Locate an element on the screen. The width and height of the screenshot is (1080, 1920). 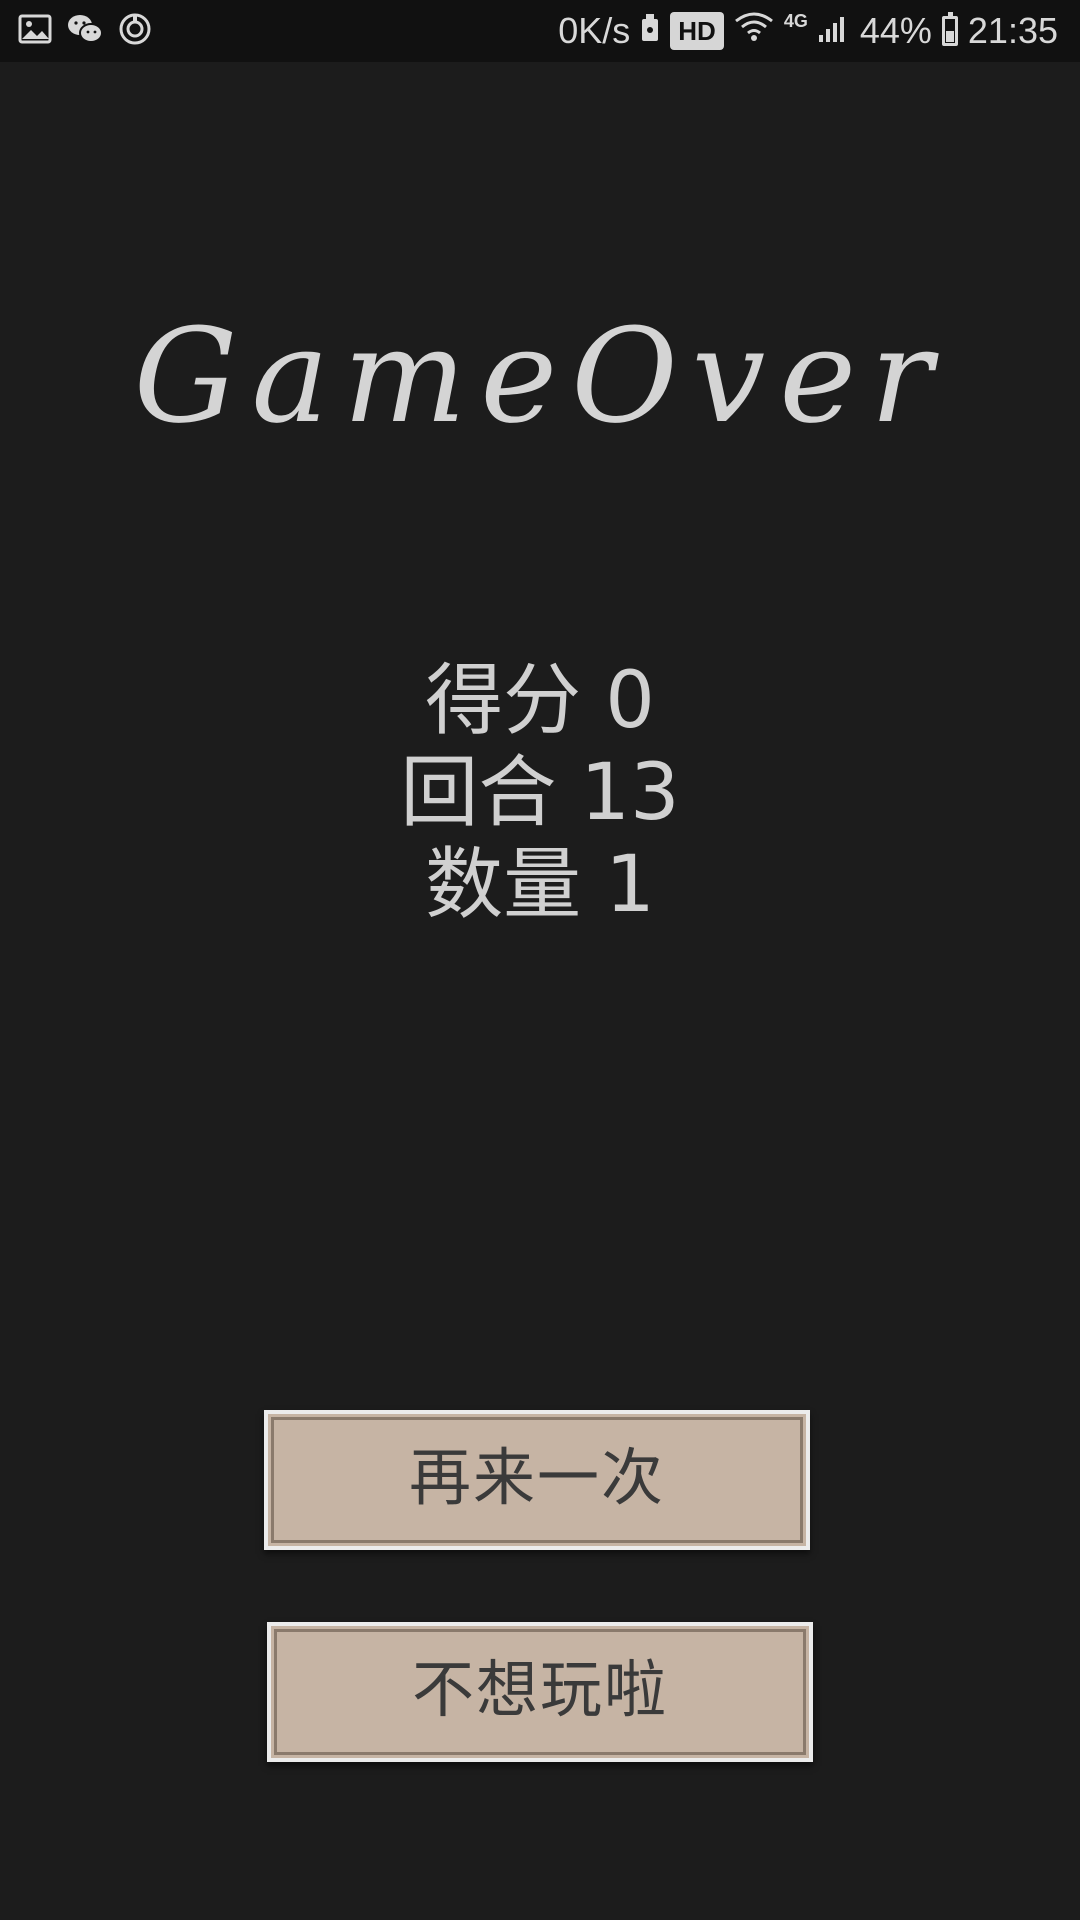
round-value: 13 is located at coordinates (630, 793).